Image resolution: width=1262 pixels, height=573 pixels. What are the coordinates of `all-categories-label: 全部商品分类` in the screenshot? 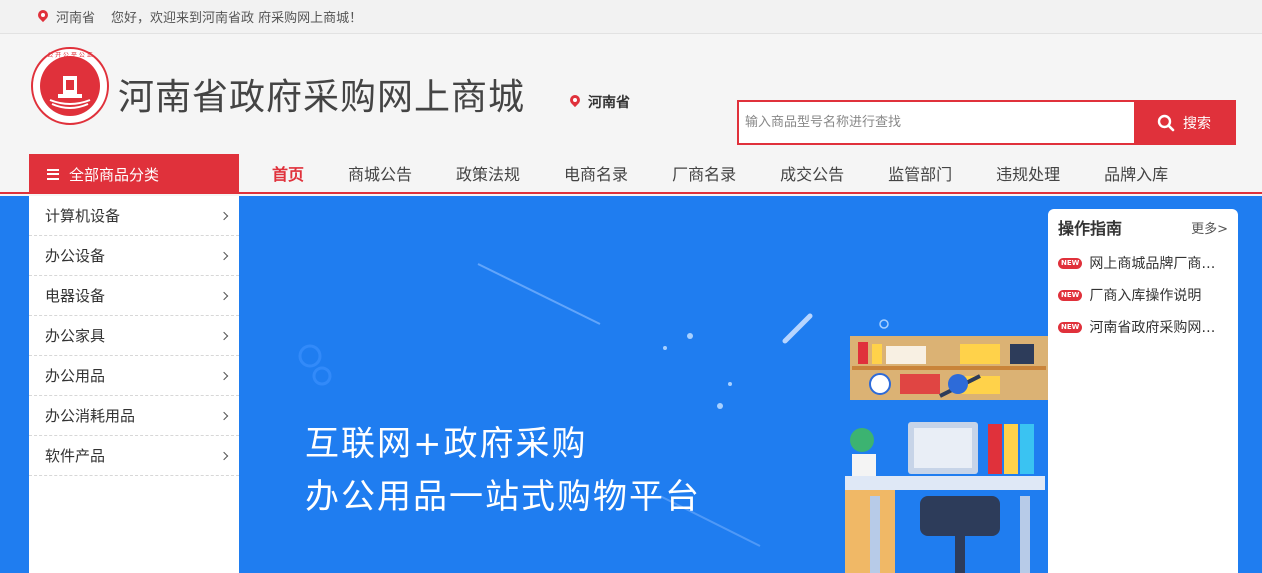 It's located at (114, 174).